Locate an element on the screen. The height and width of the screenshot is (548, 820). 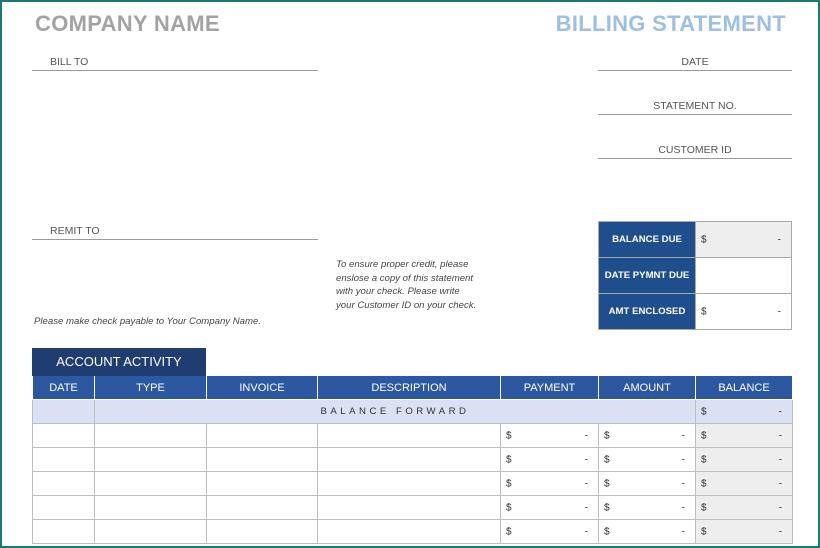
balance-forward-date-cell is located at coordinates (63, 411).